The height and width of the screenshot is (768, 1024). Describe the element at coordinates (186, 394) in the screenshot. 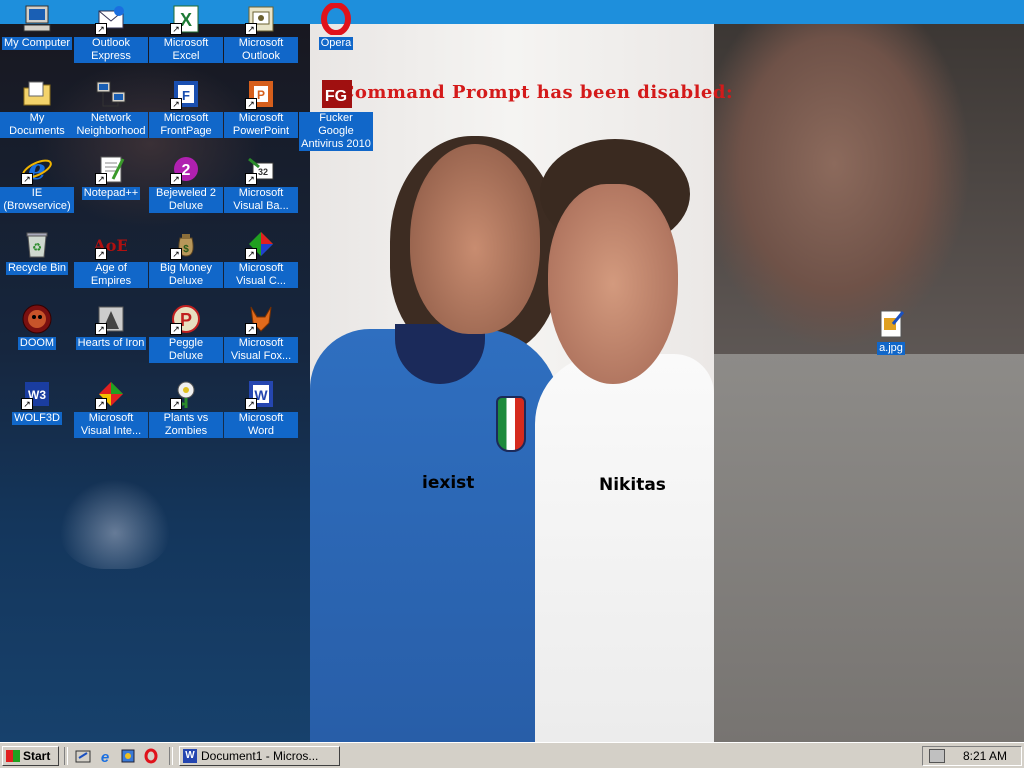

I see `plants-vs-zombies-icon: ↗` at that location.